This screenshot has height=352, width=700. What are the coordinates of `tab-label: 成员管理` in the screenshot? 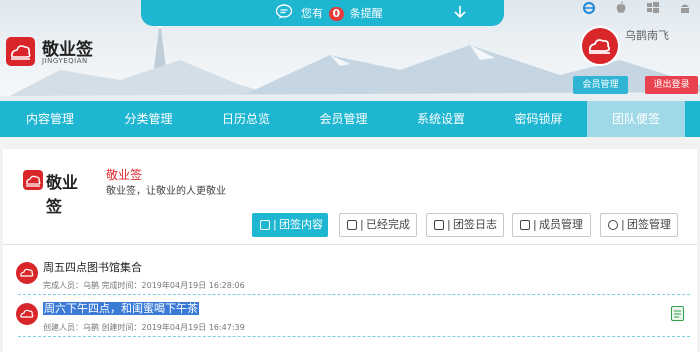 It's located at (561, 224).